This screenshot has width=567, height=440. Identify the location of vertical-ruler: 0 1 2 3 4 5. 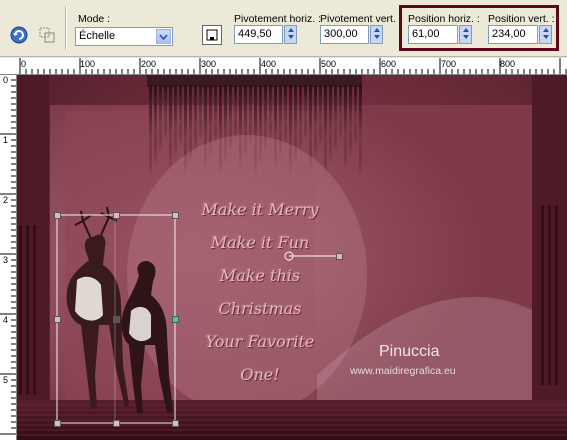
(8, 257).